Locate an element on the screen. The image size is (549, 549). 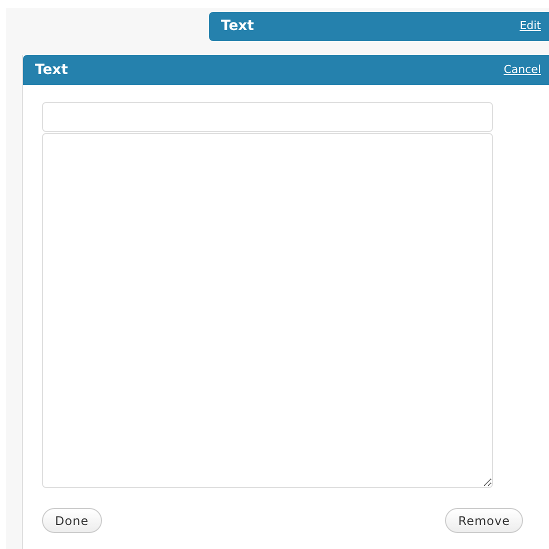
edit-link: Edit is located at coordinates (530, 26).